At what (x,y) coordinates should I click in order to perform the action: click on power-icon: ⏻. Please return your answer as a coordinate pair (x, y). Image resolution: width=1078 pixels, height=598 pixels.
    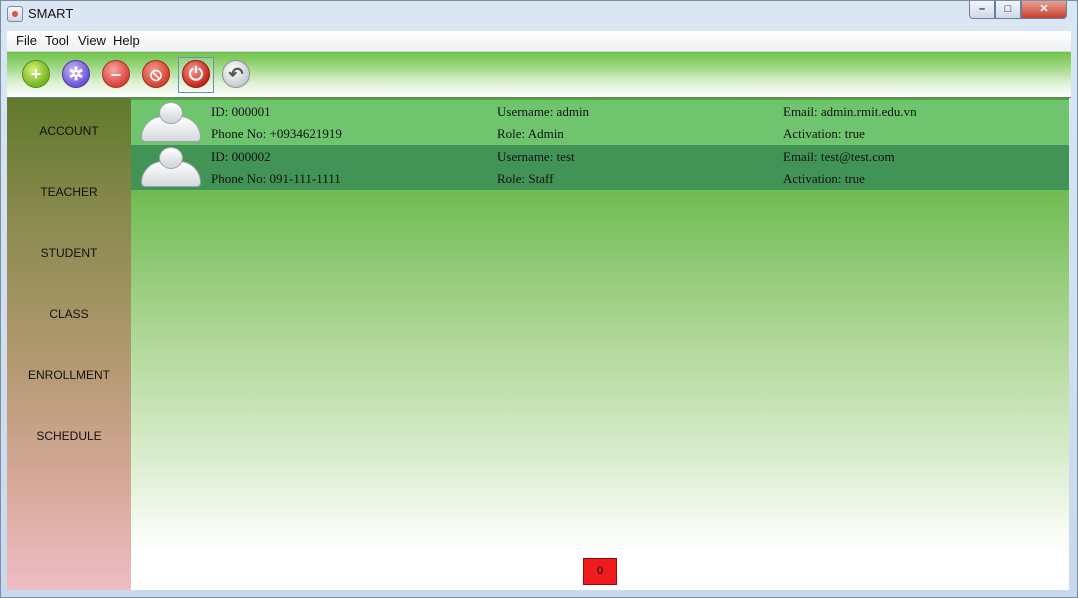
    Looking at the image, I should click on (196, 74).